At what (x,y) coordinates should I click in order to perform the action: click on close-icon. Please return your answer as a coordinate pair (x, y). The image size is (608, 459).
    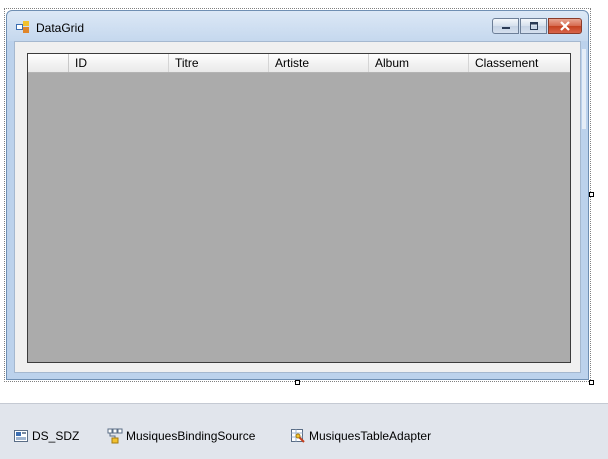
    Looking at the image, I should click on (565, 26).